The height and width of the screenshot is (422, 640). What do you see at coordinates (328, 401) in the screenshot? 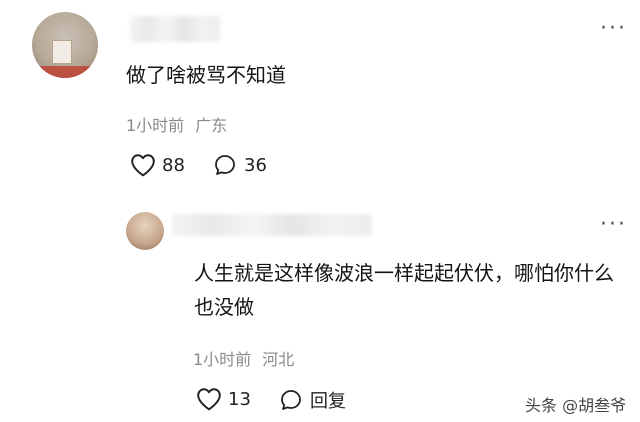
I see `reply-label: 回复` at bounding box center [328, 401].